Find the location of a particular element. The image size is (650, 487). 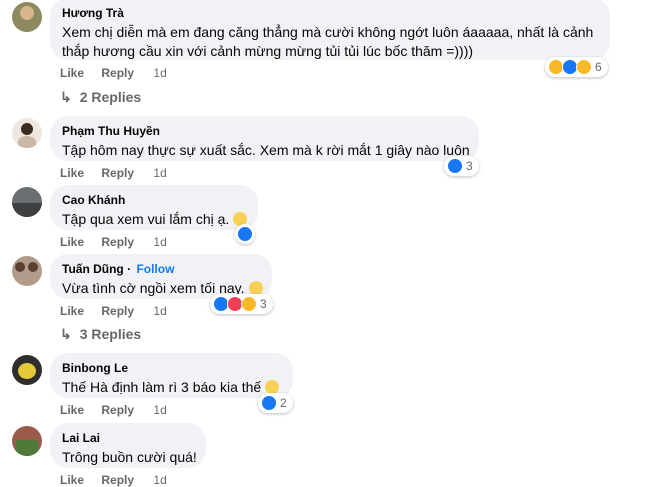

view-replies-link: ↳ 2 Replies is located at coordinates (100, 97).